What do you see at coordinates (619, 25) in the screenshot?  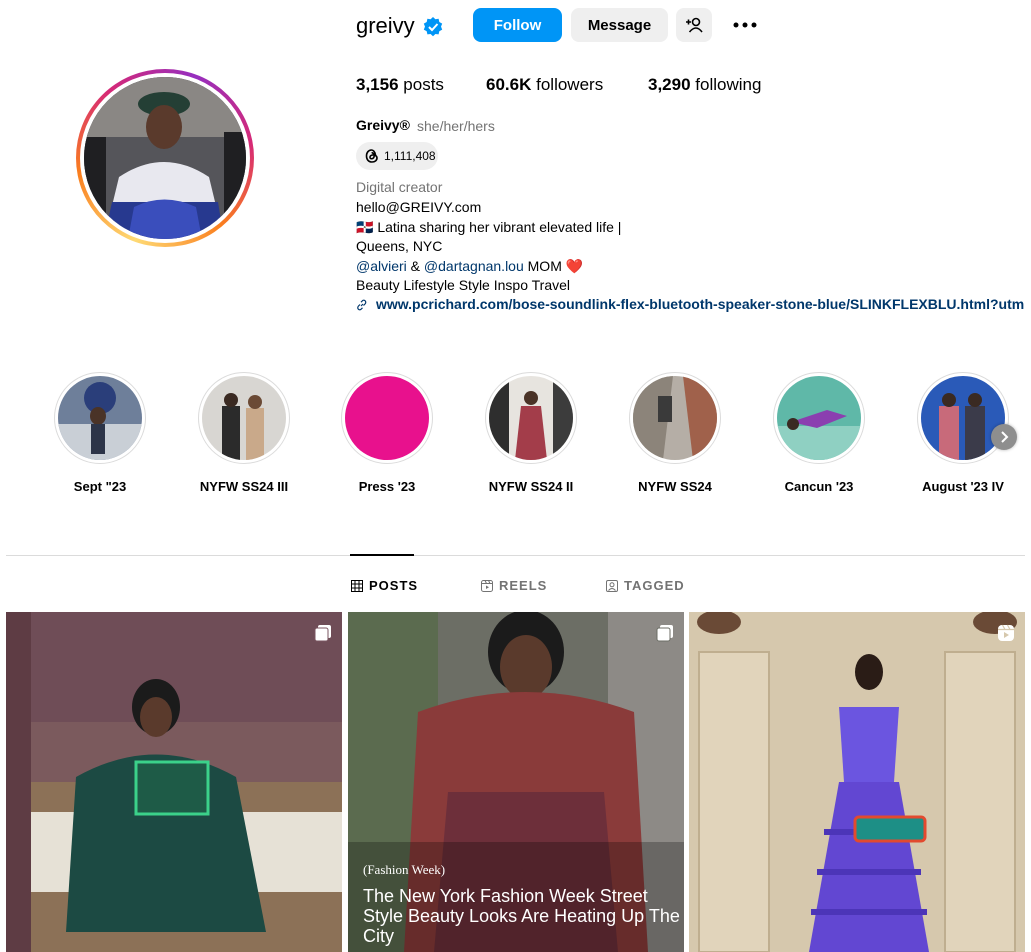 I see `message-button: Message` at bounding box center [619, 25].